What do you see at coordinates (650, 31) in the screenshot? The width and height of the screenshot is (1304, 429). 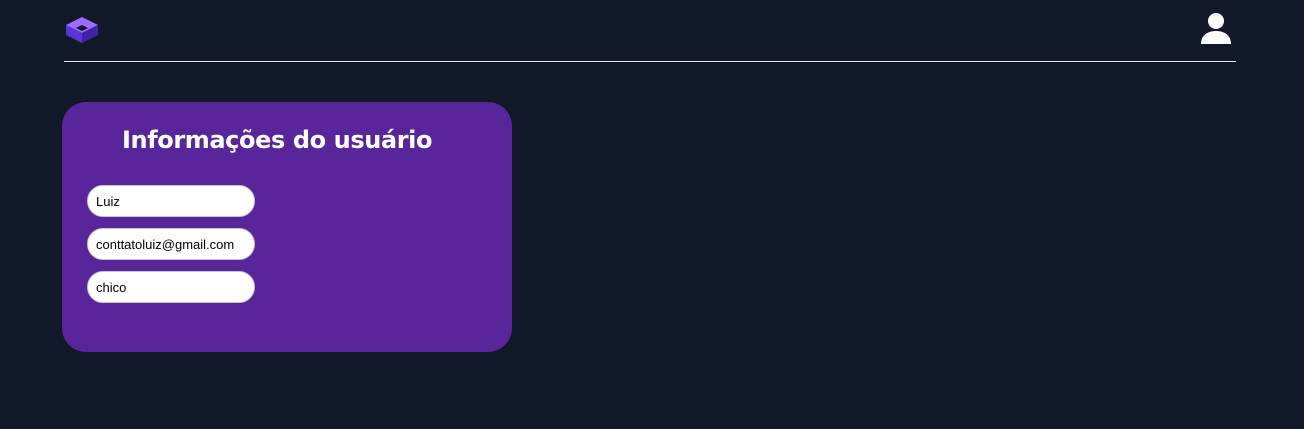 I see `top-header` at bounding box center [650, 31].